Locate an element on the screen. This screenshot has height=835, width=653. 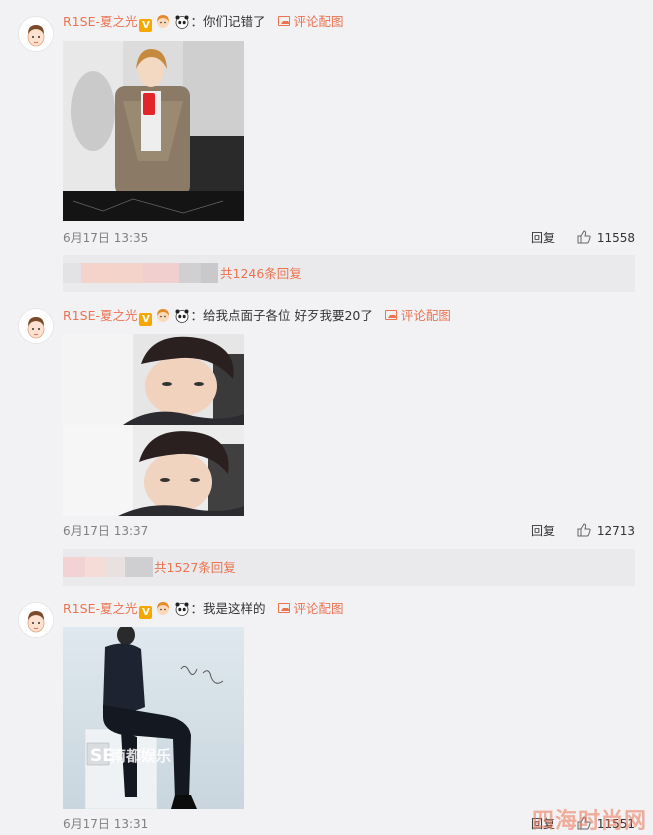
replies-panel: 共1527条回复 is located at coordinates (349, 567).